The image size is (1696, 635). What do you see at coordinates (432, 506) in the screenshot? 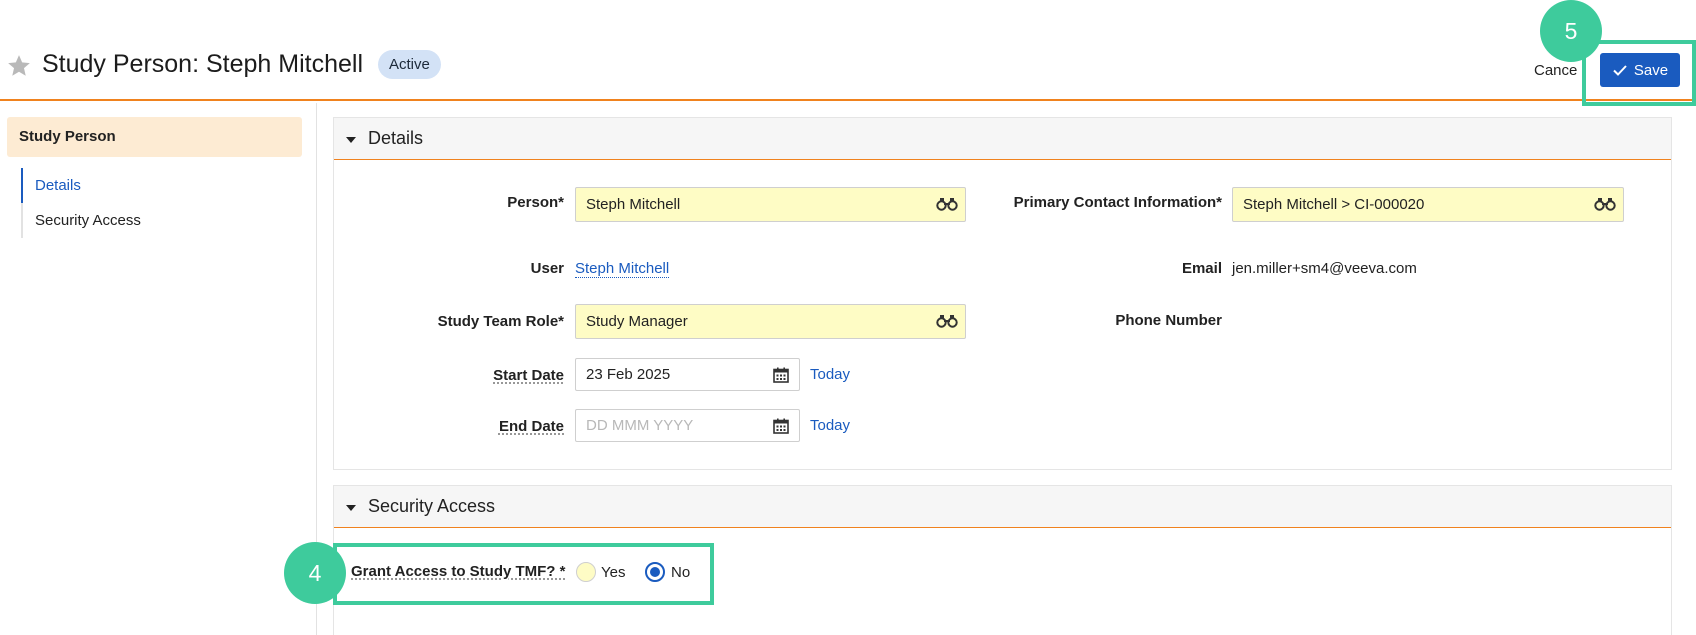
I see `security-access-section-title: Security Access` at bounding box center [432, 506].